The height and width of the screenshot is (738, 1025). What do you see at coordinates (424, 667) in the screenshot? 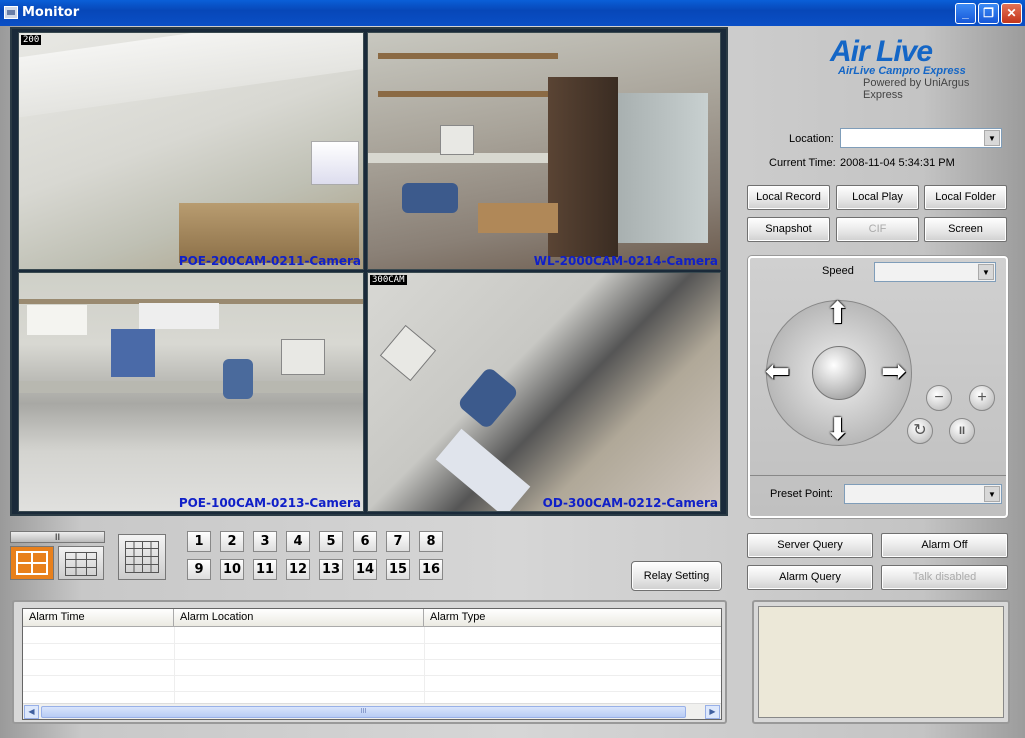
I see `column-divider` at bounding box center [424, 667].